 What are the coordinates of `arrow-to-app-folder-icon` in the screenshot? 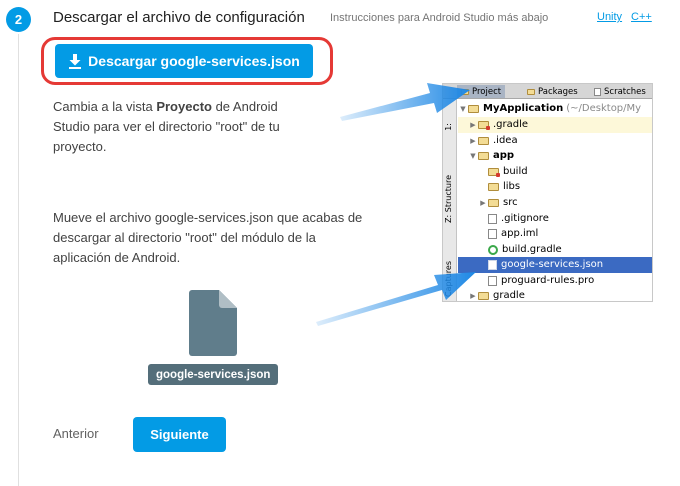 It's located at (396, 299).